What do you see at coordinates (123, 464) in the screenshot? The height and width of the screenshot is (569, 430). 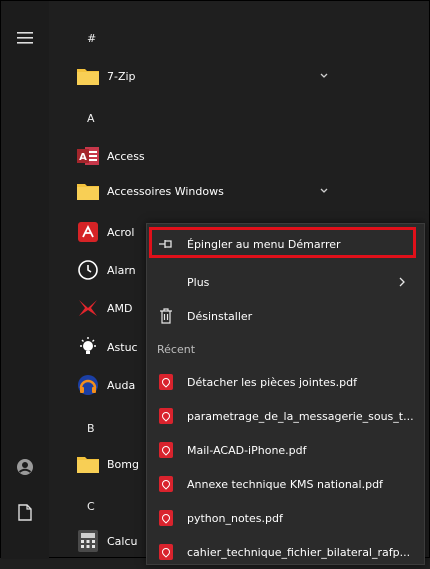 I see `list-item-label: Bomg` at bounding box center [123, 464].